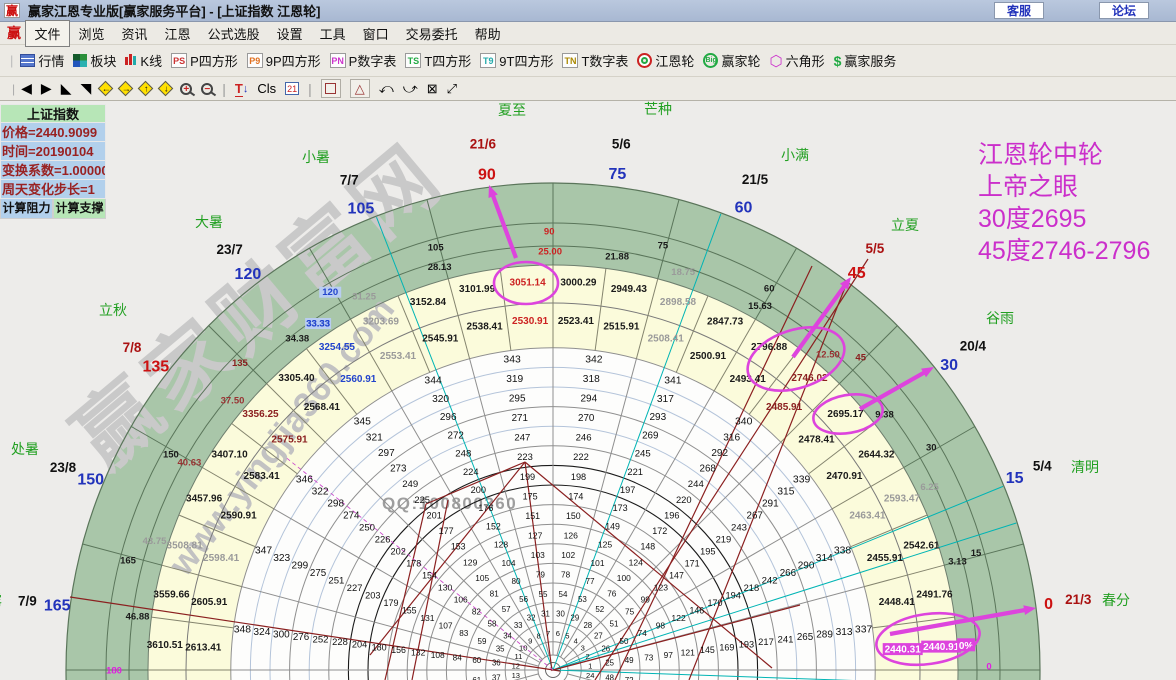 This screenshot has width=1176, height=680. What do you see at coordinates (221, 558) in the screenshot?
I see `svg-text: 2598.41` at bounding box center [221, 558].